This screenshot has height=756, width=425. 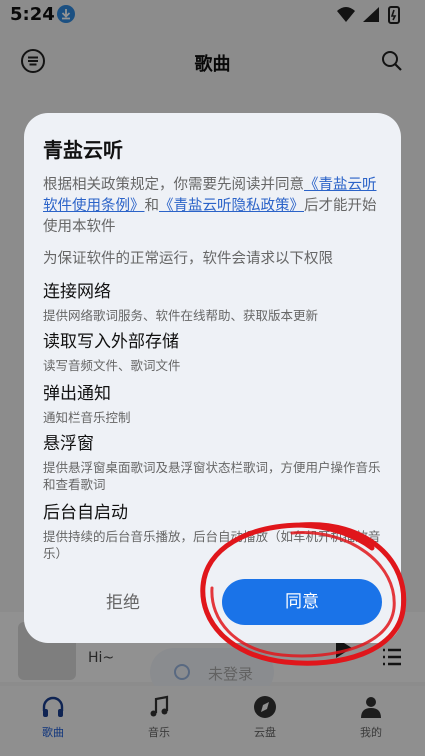 What do you see at coordinates (215, 352) in the screenshot?
I see `permission-item: 读取写入外部存储 读写音频文件、歌词文件` at bounding box center [215, 352].